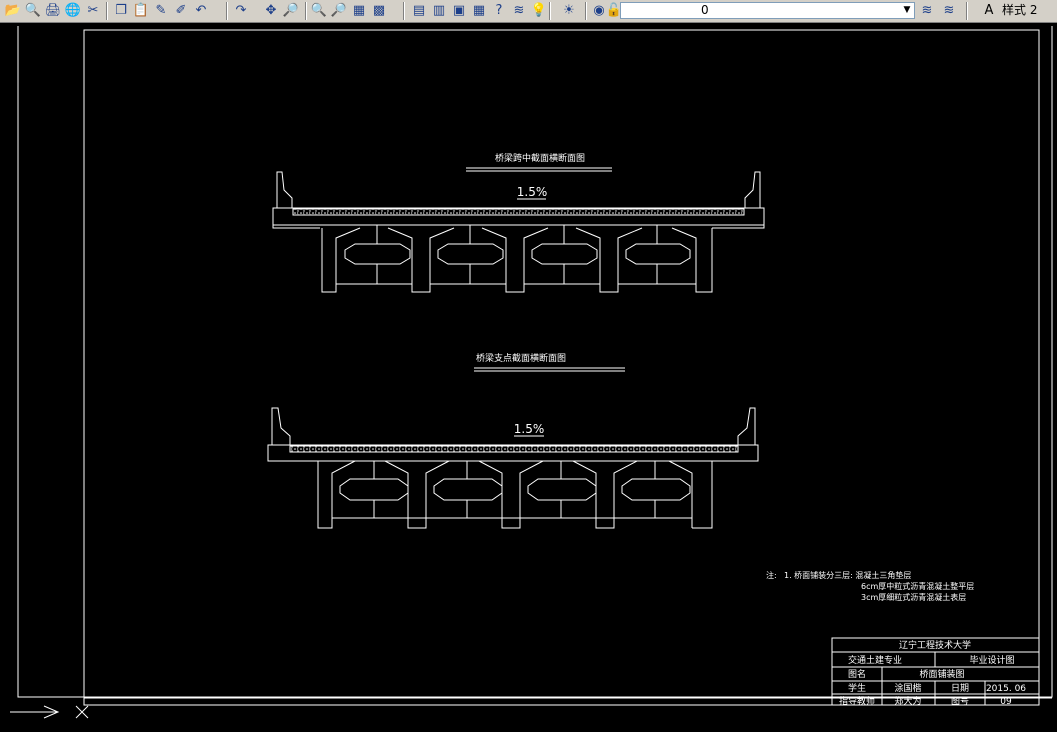 Image resolution: width=1057 pixels, height=732 pixels. Describe the element at coordinates (767, 10) in the screenshot. I see `layer-dropdown: 0 ▼` at that location.